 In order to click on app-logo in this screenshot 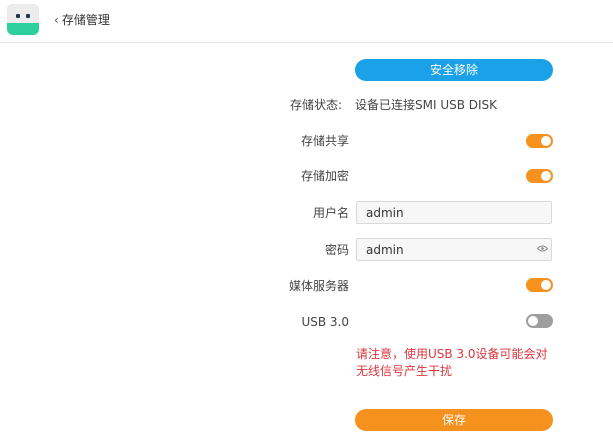, I will do `click(23, 19)`.